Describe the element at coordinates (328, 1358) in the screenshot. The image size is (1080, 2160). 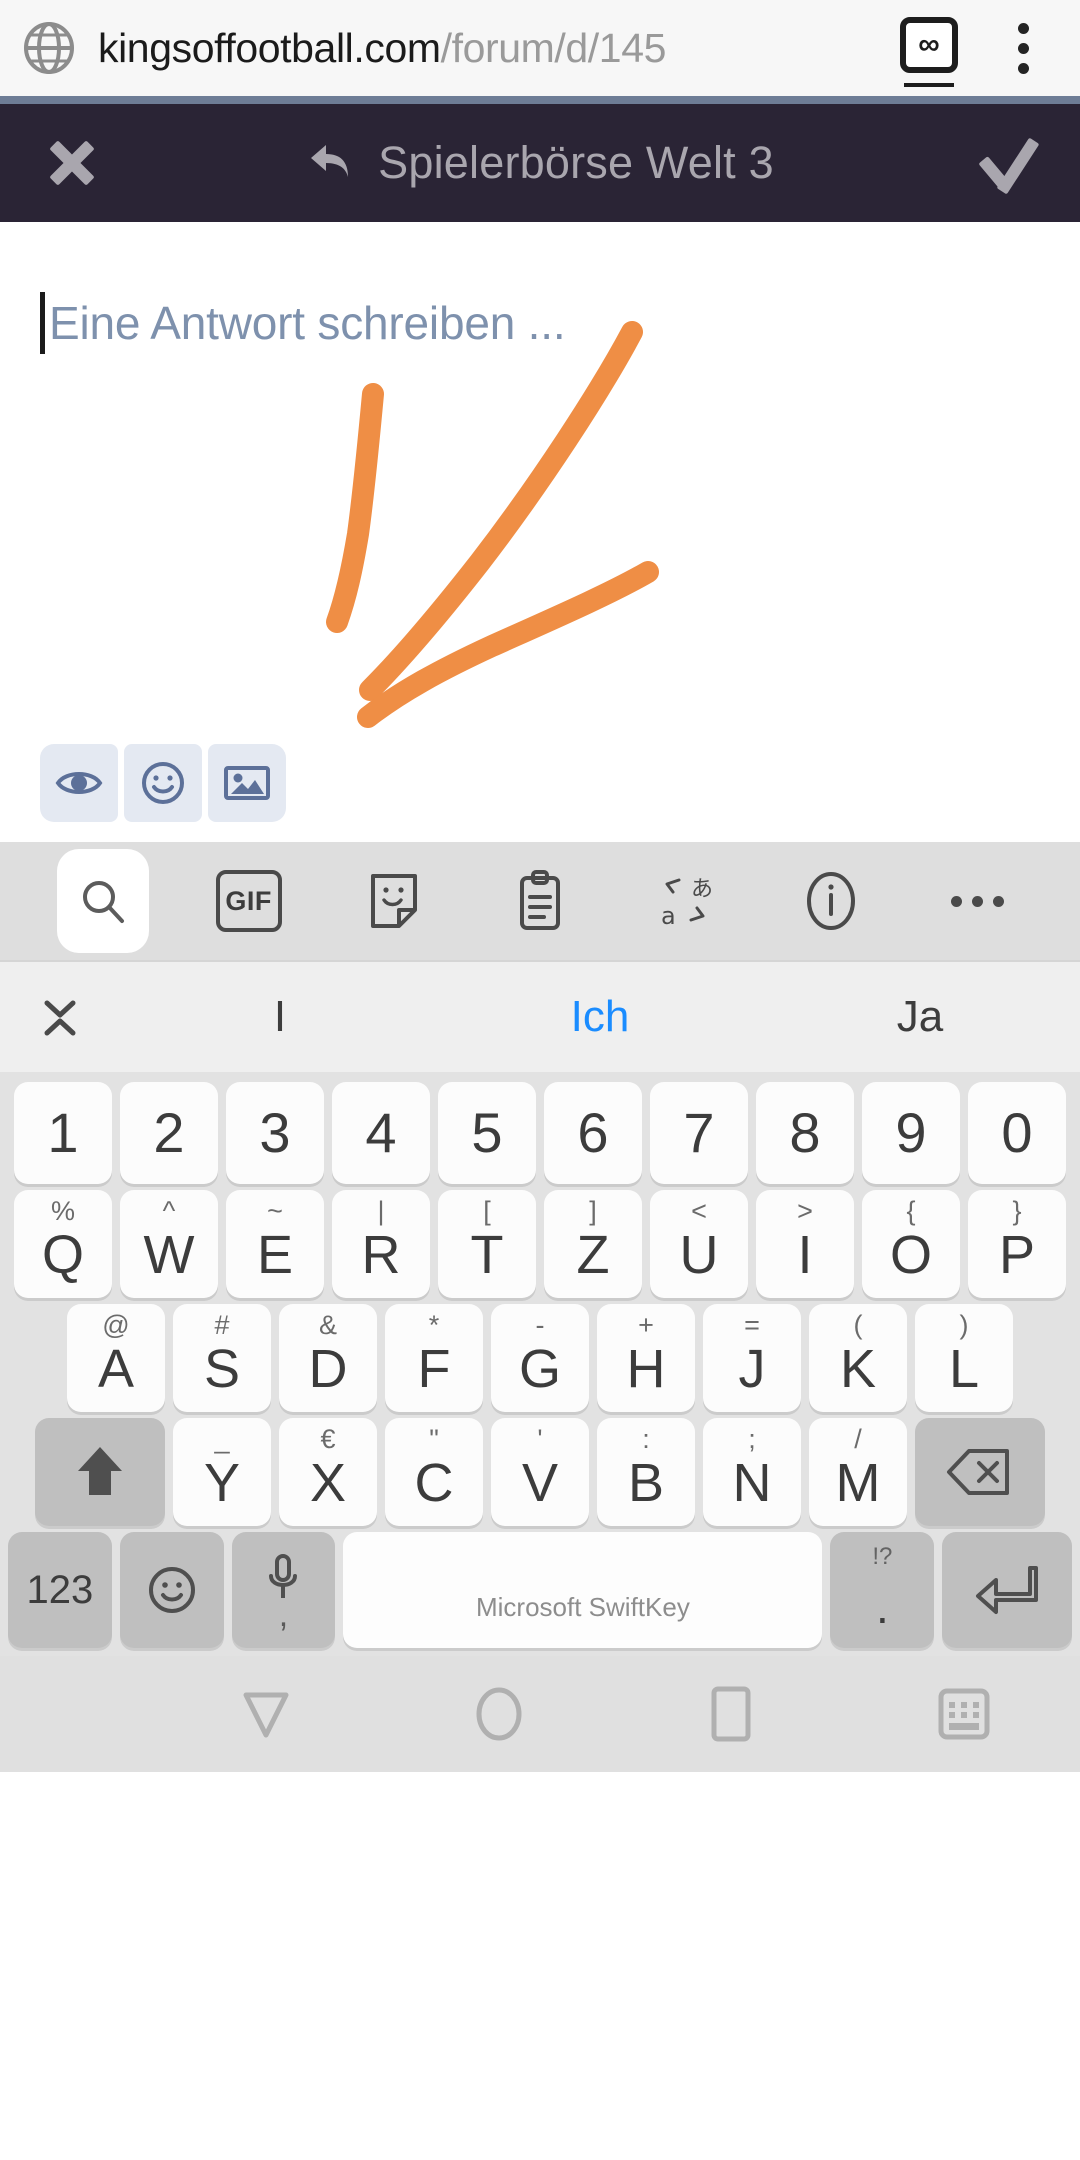
I see `key-d: & D` at that location.